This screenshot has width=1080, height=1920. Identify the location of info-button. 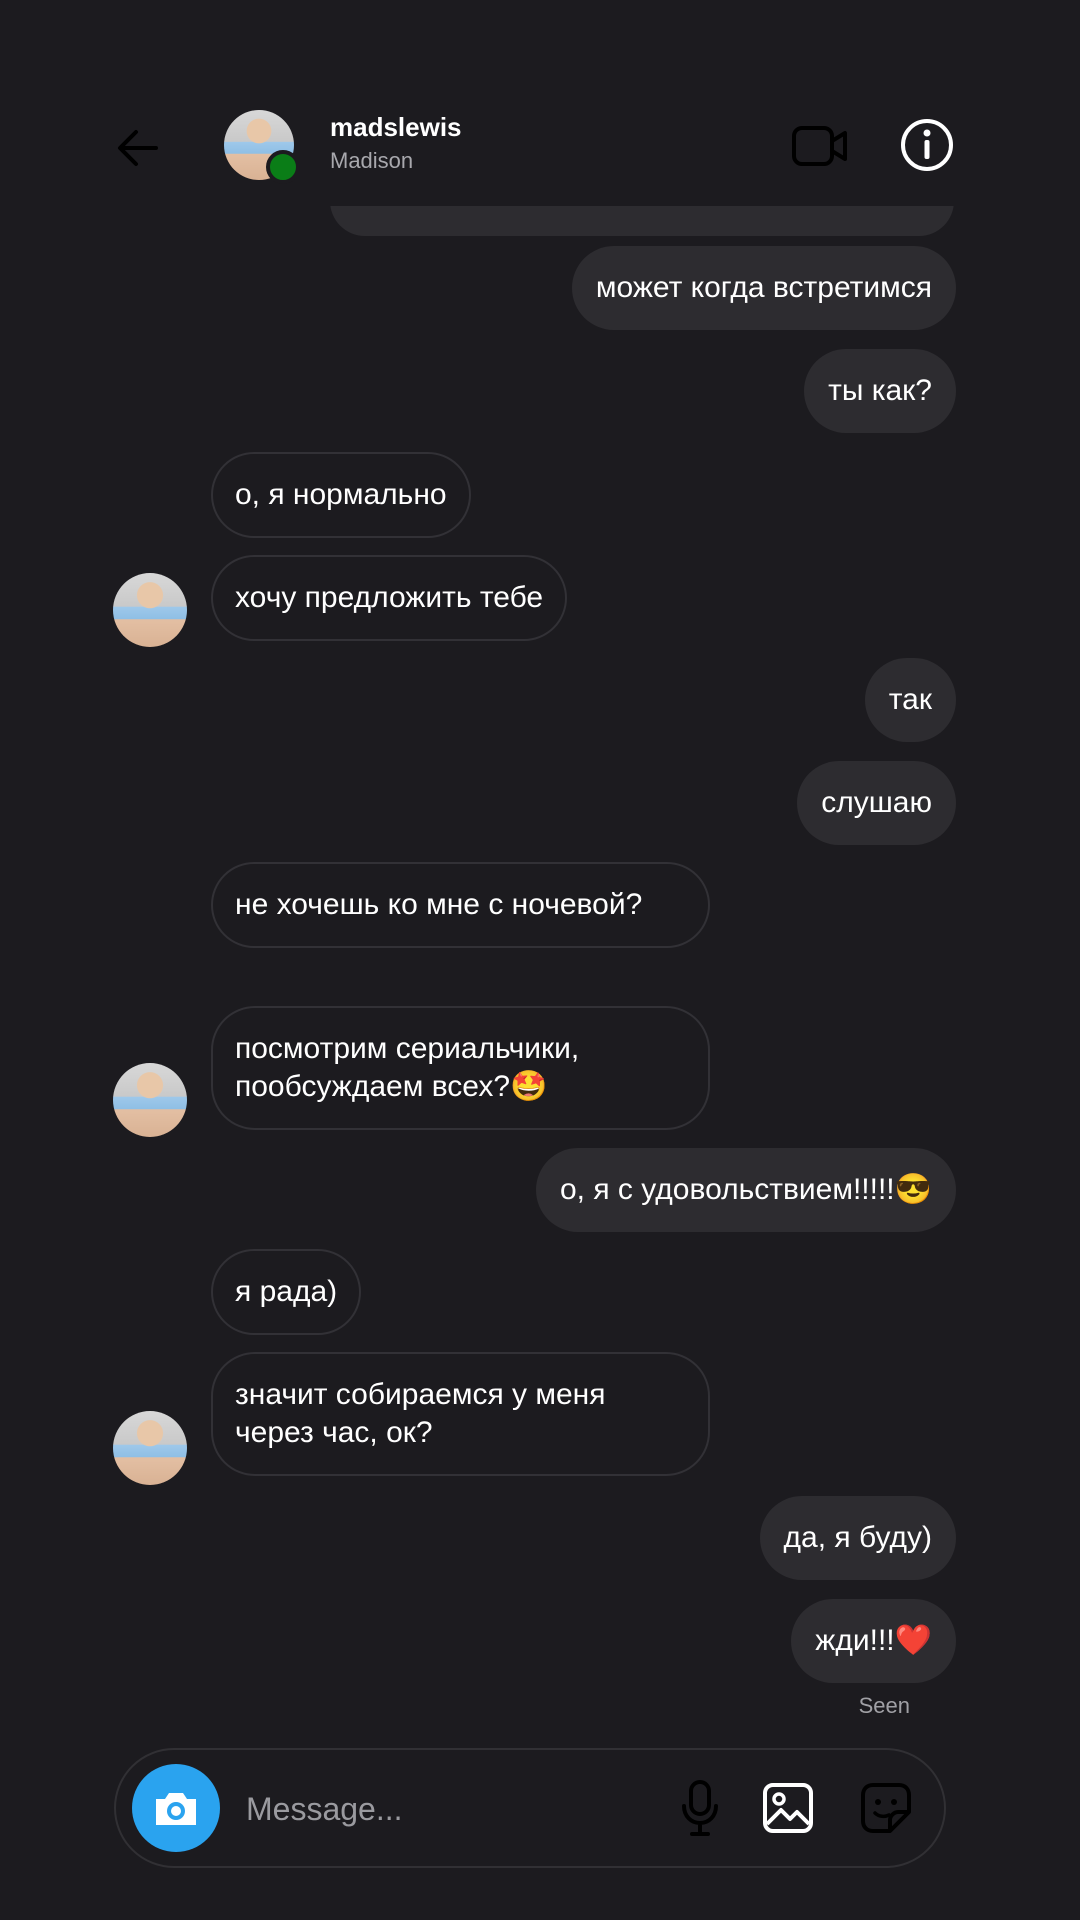
(927, 145).